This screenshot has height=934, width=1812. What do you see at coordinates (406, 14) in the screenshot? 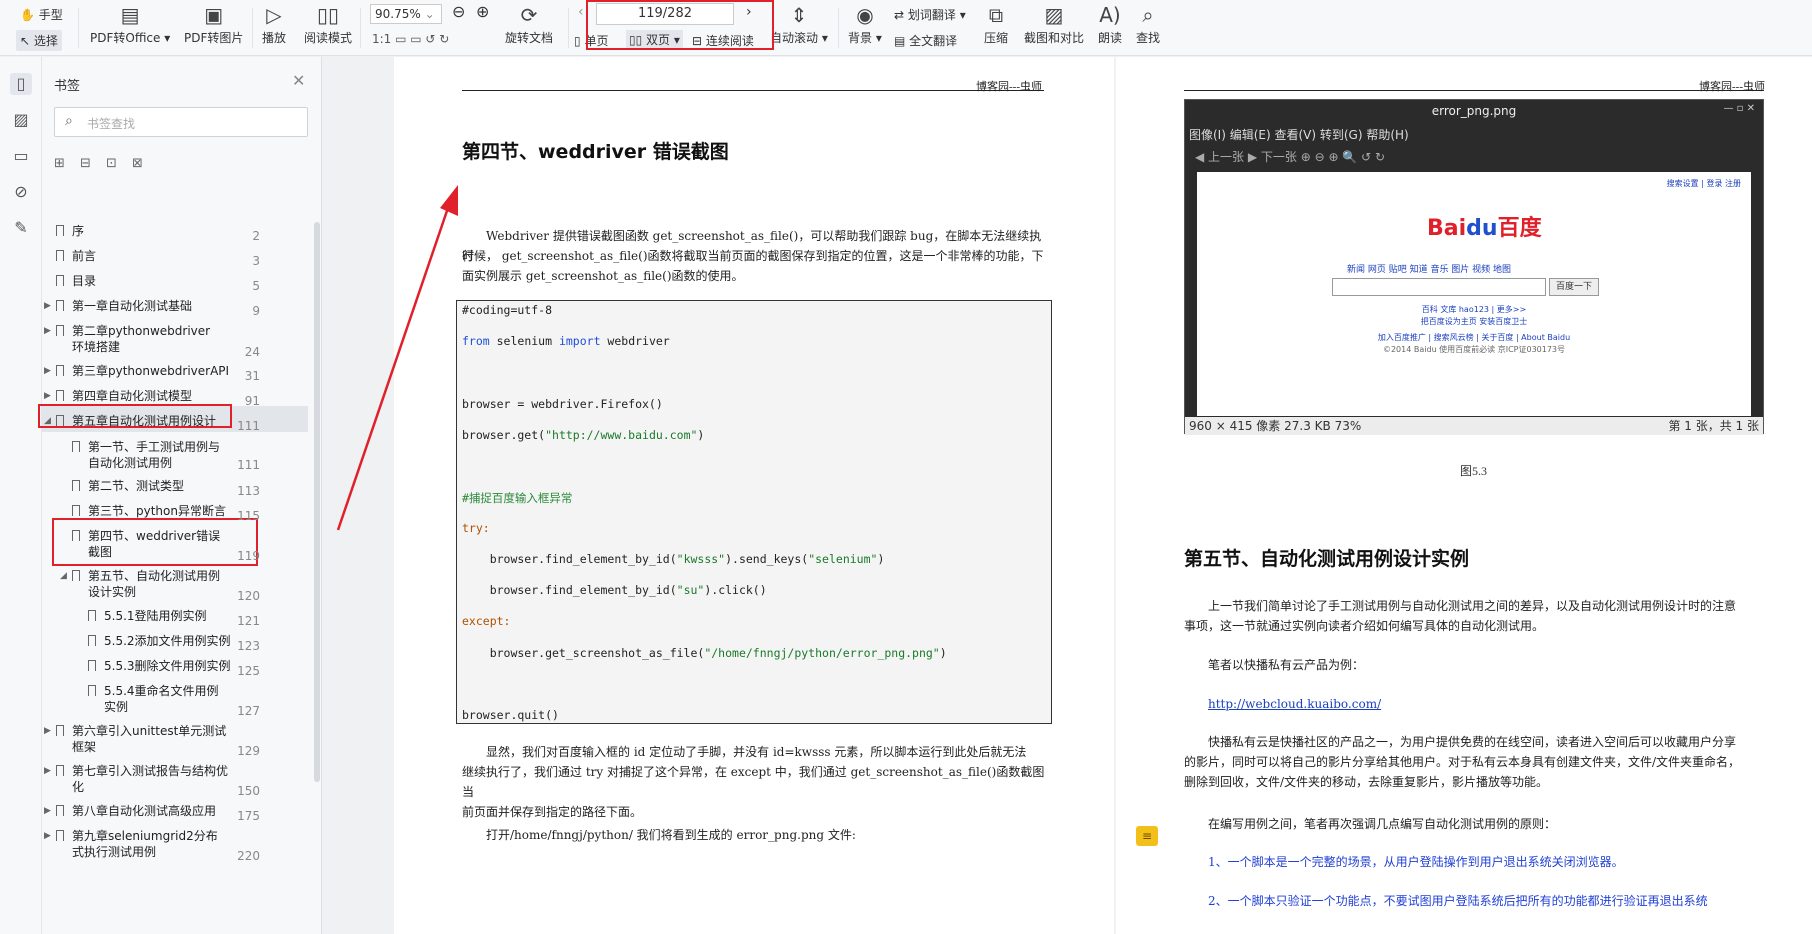
I see `zoom-select: 90.75% ⌄` at bounding box center [406, 14].